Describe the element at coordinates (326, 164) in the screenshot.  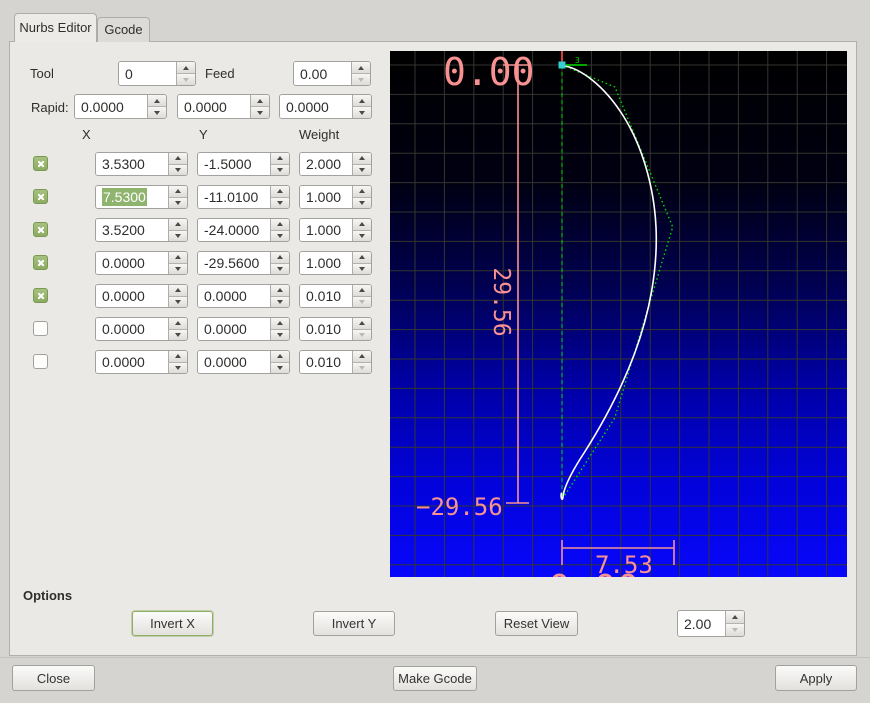
I see `point-1-weight-value: 2.000` at that location.